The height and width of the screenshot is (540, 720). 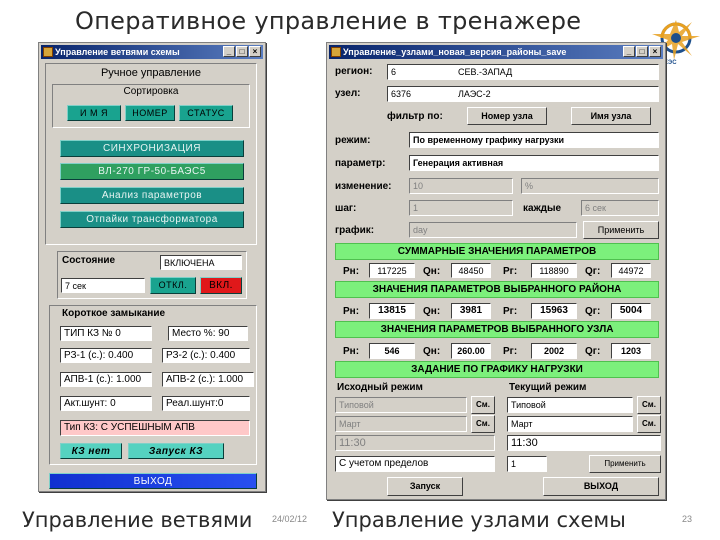 What do you see at coordinates (401, 405) in the screenshot?
I see `initial-mode-value: Типовой` at bounding box center [401, 405].